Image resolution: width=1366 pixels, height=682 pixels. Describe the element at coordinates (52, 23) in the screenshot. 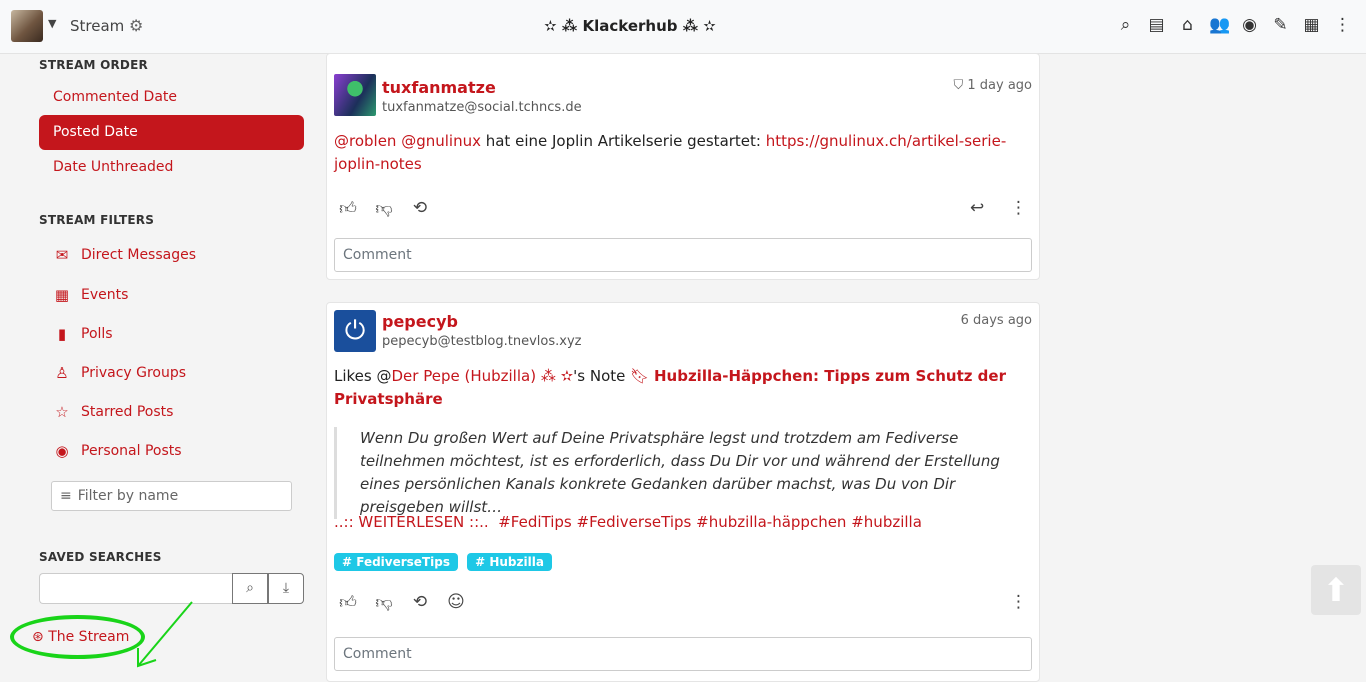

I see `chevron-down-icon: ▼` at that location.